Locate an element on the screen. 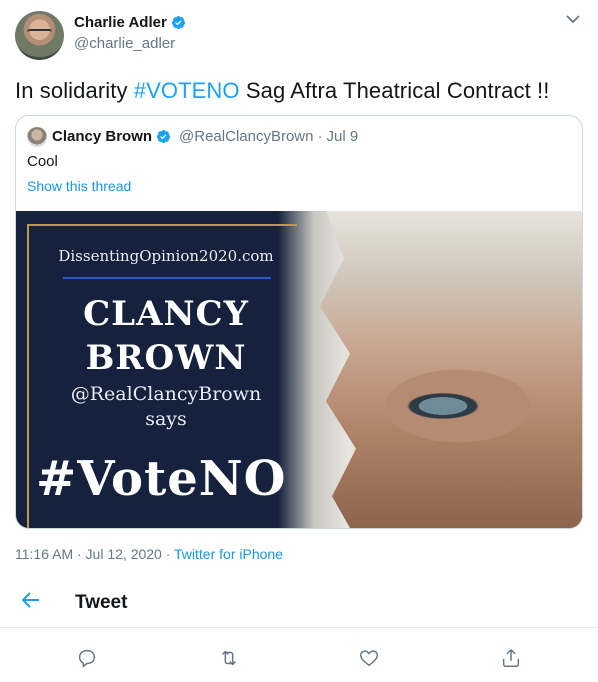  share-icon is located at coordinates (511, 658).